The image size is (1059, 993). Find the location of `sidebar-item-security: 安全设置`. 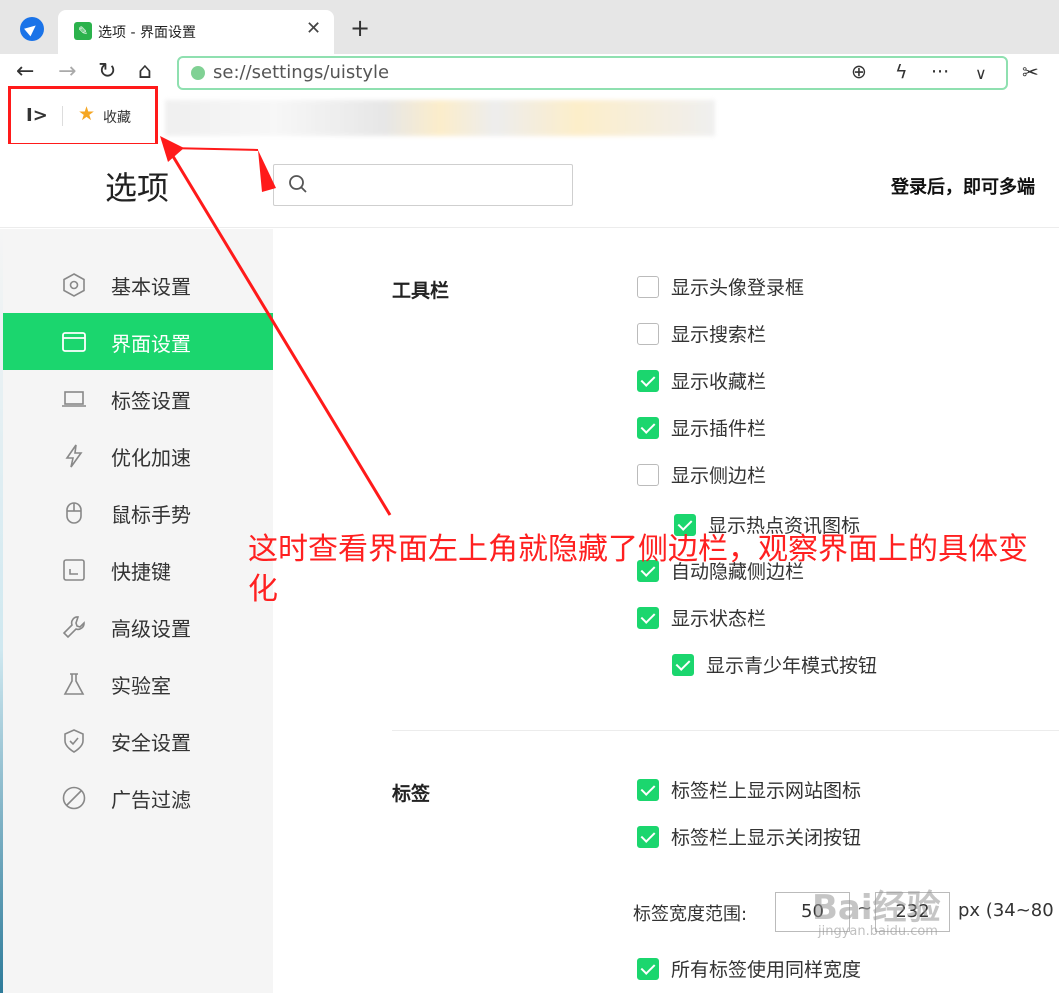

sidebar-item-security: 安全设置 is located at coordinates (138, 740).